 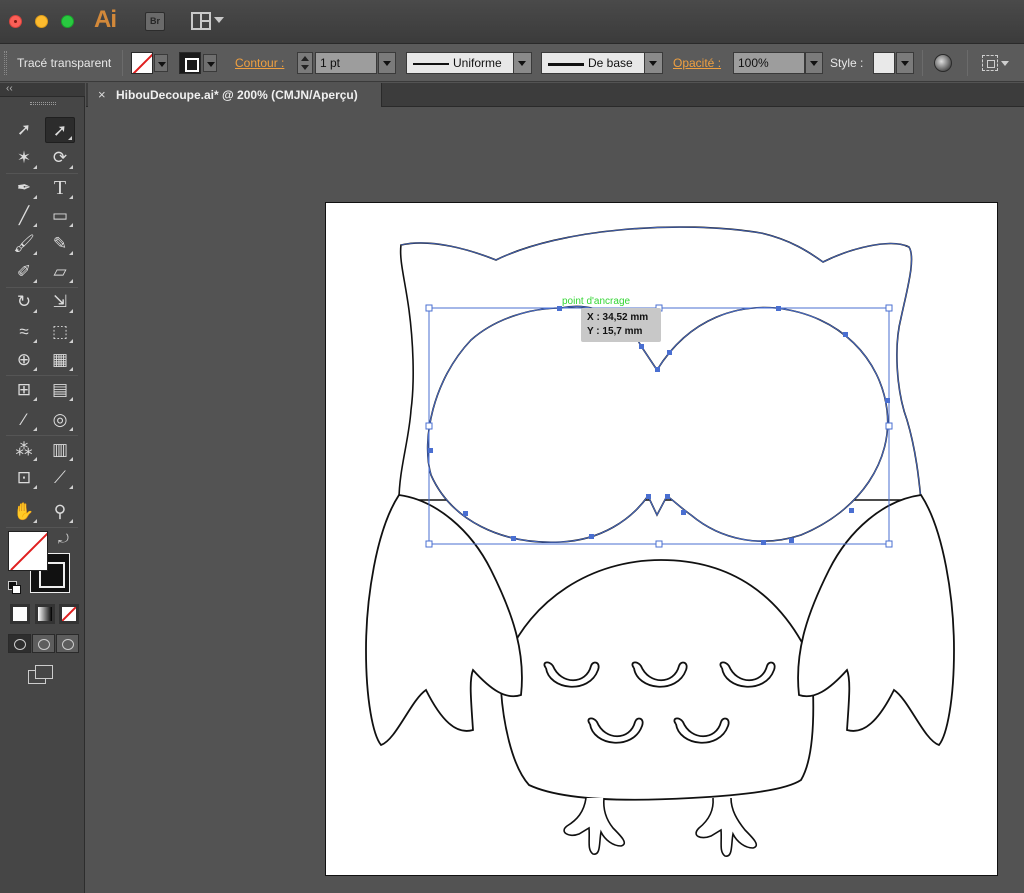 What do you see at coordinates (943, 63) in the screenshot?
I see `recolor-artwork-icon` at bounding box center [943, 63].